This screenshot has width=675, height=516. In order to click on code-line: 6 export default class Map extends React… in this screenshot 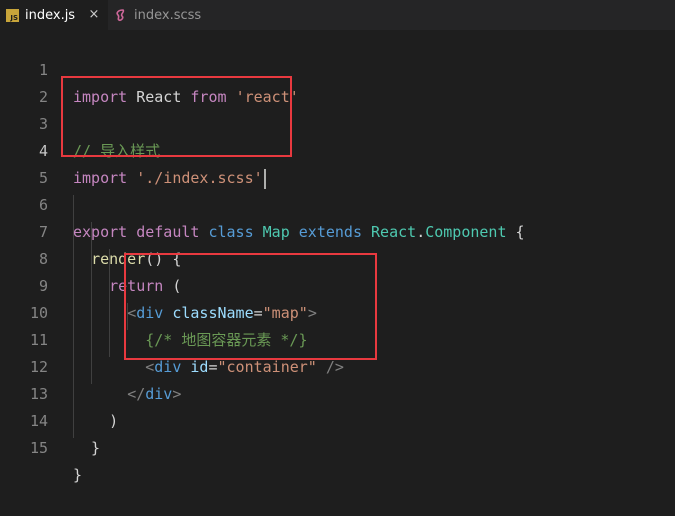, I will do `click(337, 203)`.